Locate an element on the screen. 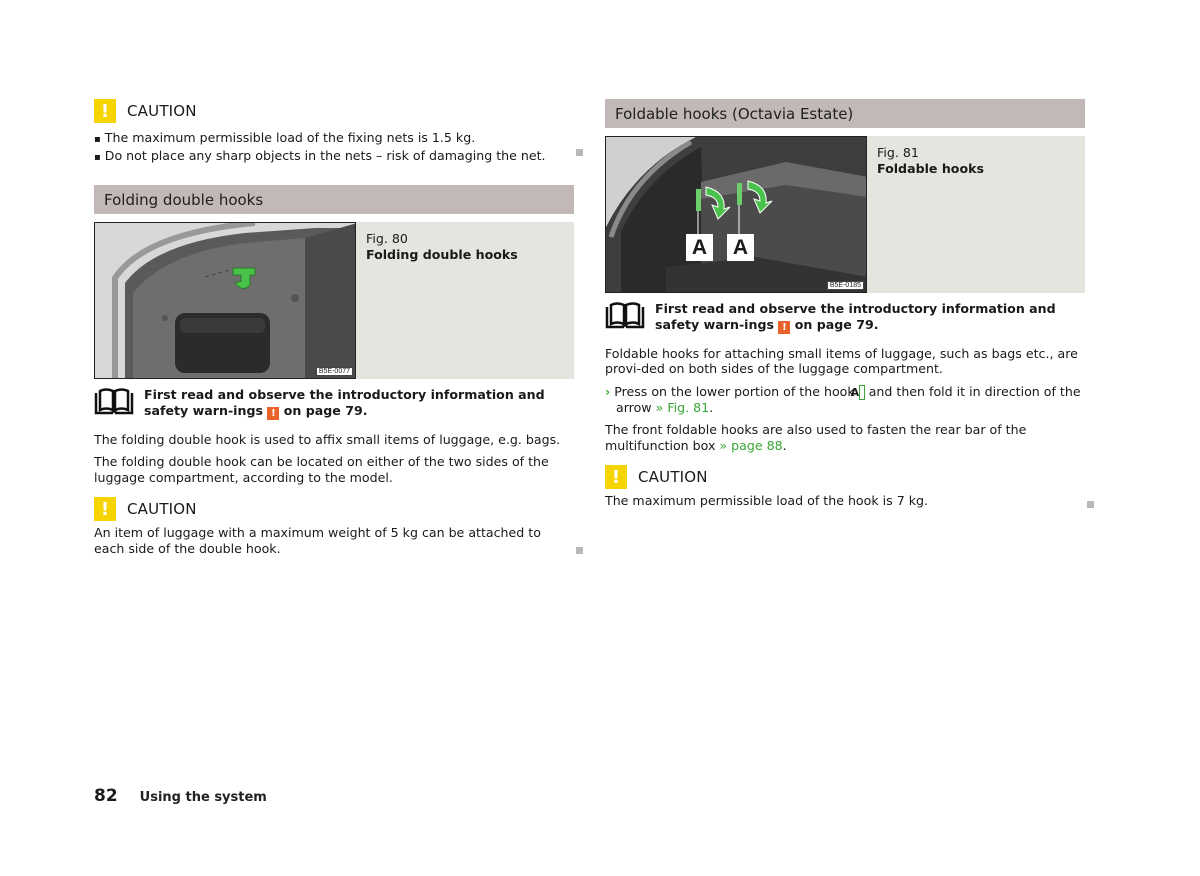 Image resolution: width=1200 pixels, height=876 pixels. figure-caption: Fig. 80 Folding double hooks is located at coordinates (442, 300).